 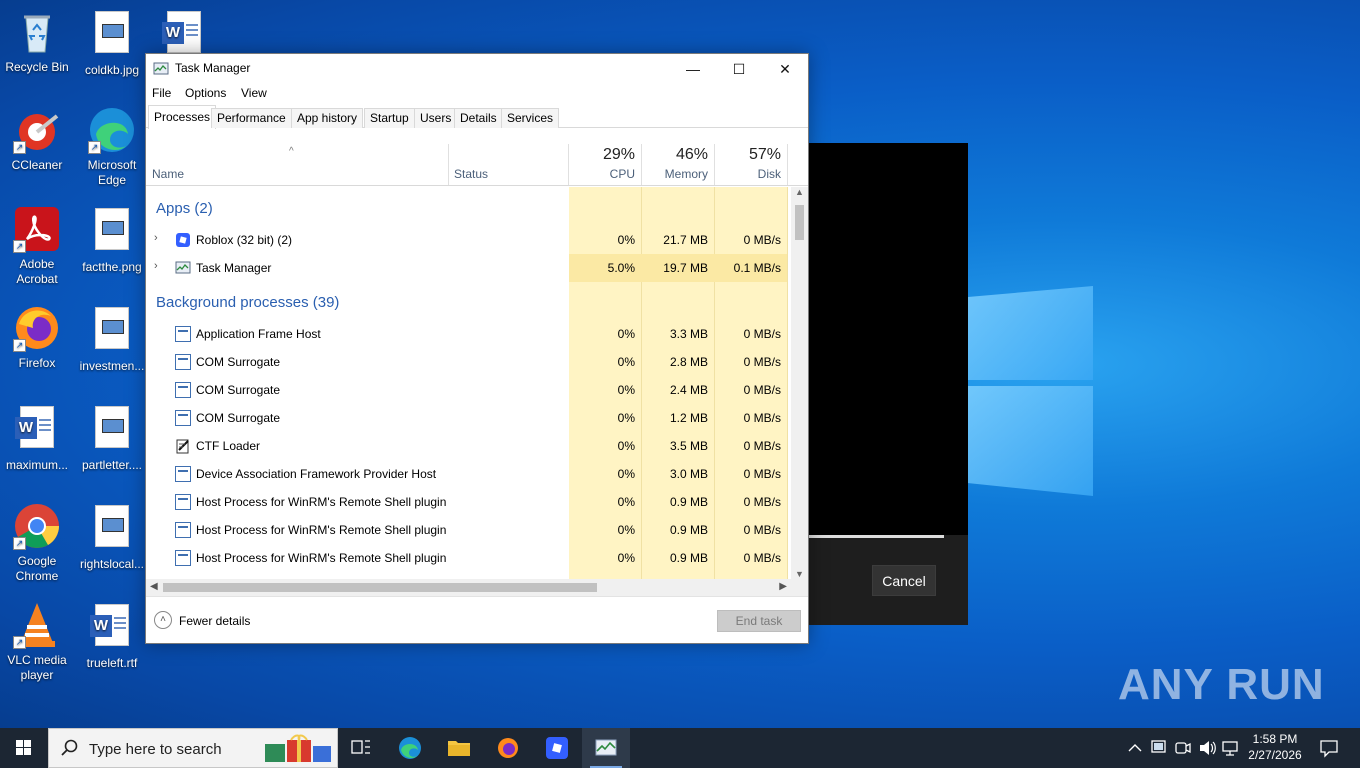 I want to click on taskbar-search: Type here to search, so click(x=193, y=748).